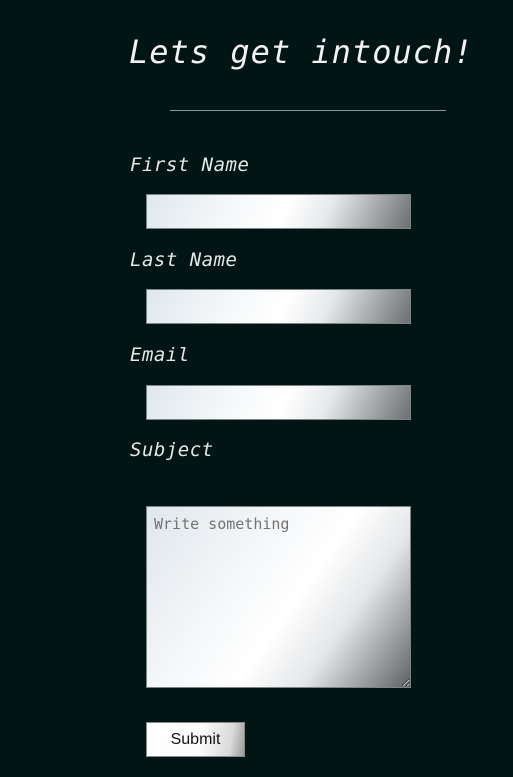 The image size is (513, 777). What do you see at coordinates (184, 260) in the screenshot?
I see `last-name-label: Last Name` at bounding box center [184, 260].